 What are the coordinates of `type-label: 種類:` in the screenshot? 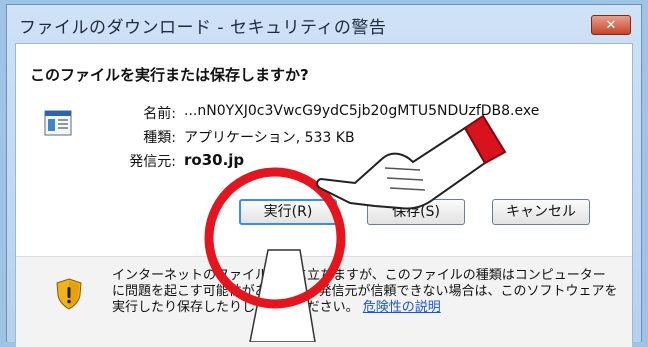 It's located at (159, 138).